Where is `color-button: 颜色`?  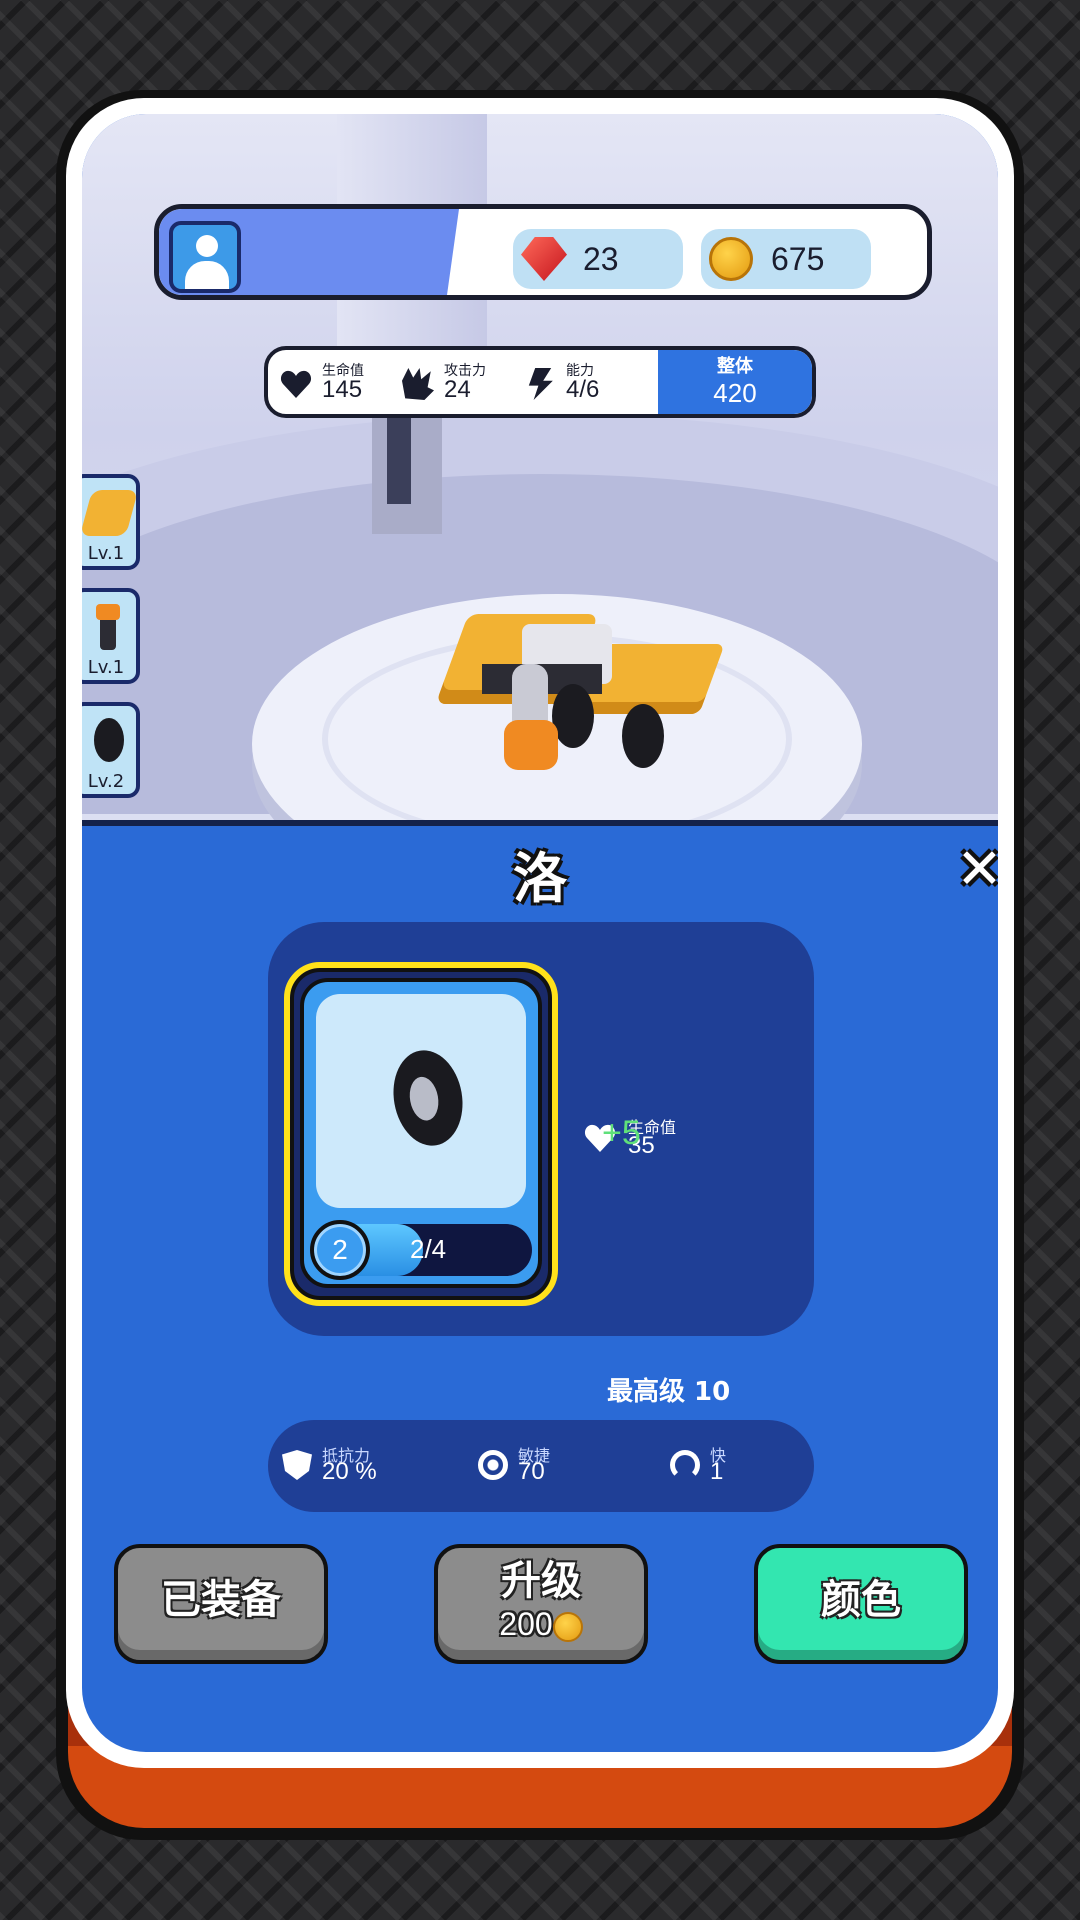
color-button: 颜色 is located at coordinates (861, 1604).